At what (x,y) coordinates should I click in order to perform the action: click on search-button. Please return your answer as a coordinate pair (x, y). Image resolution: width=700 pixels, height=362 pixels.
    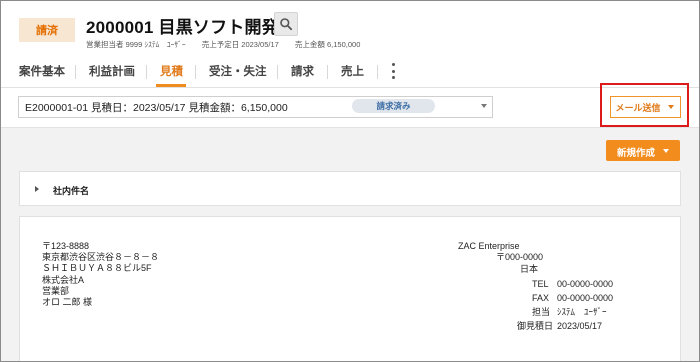
    Looking at the image, I should click on (286, 24).